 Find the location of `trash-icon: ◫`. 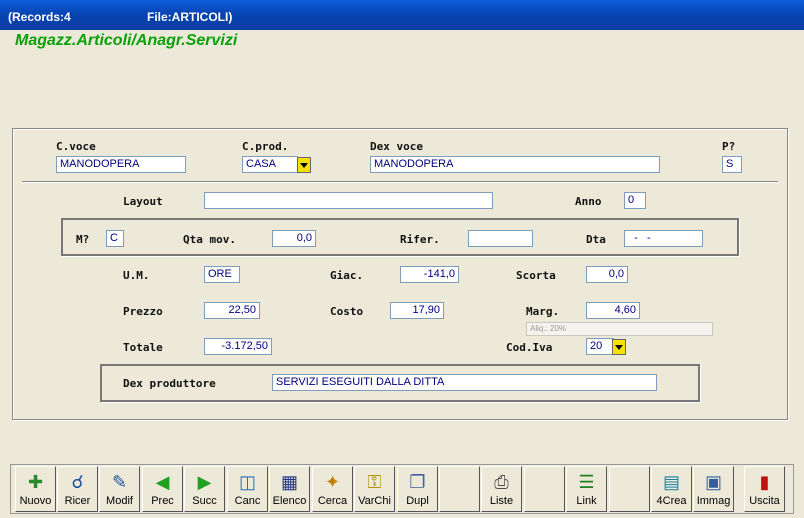

trash-icon: ◫ is located at coordinates (247, 482).